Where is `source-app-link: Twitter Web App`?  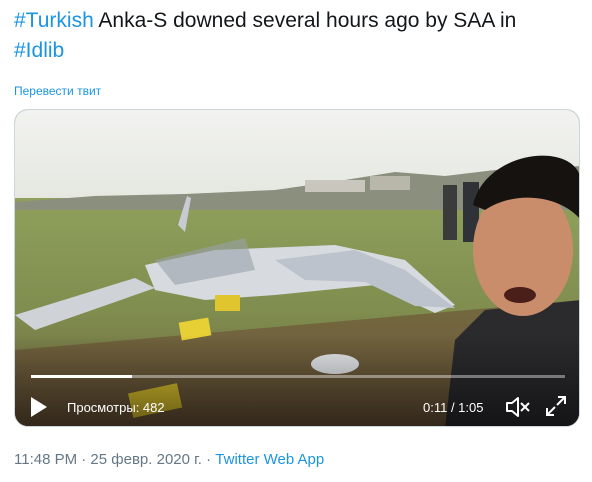
source-app-link: Twitter Web App is located at coordinates (269, 459).